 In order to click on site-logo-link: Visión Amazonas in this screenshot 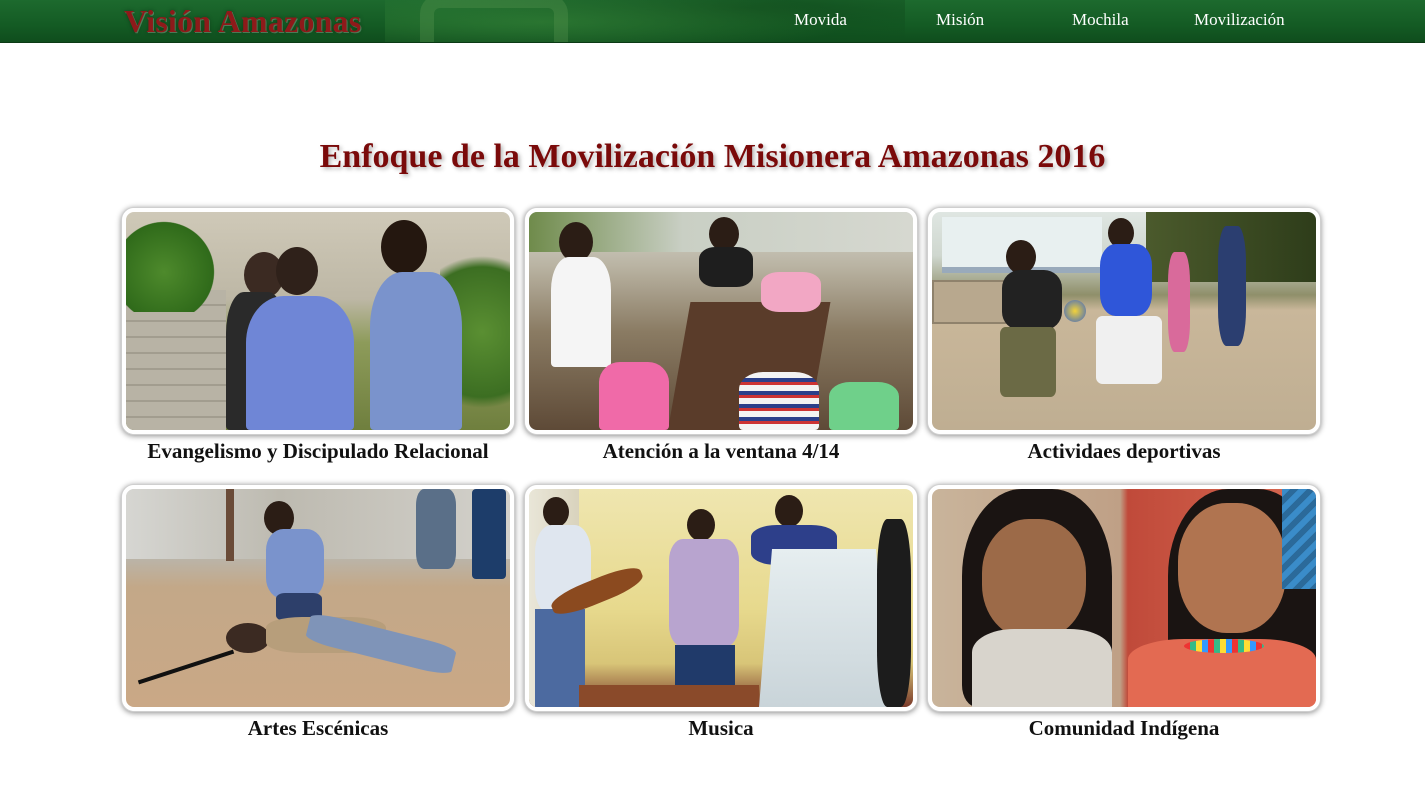, I will do `click(242, 21)`.